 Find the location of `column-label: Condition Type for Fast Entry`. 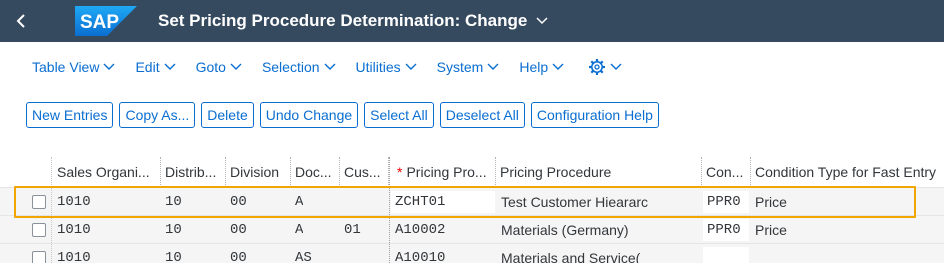

column-label: Condition Type for Fast Entry is located at coordinates (846, 172).